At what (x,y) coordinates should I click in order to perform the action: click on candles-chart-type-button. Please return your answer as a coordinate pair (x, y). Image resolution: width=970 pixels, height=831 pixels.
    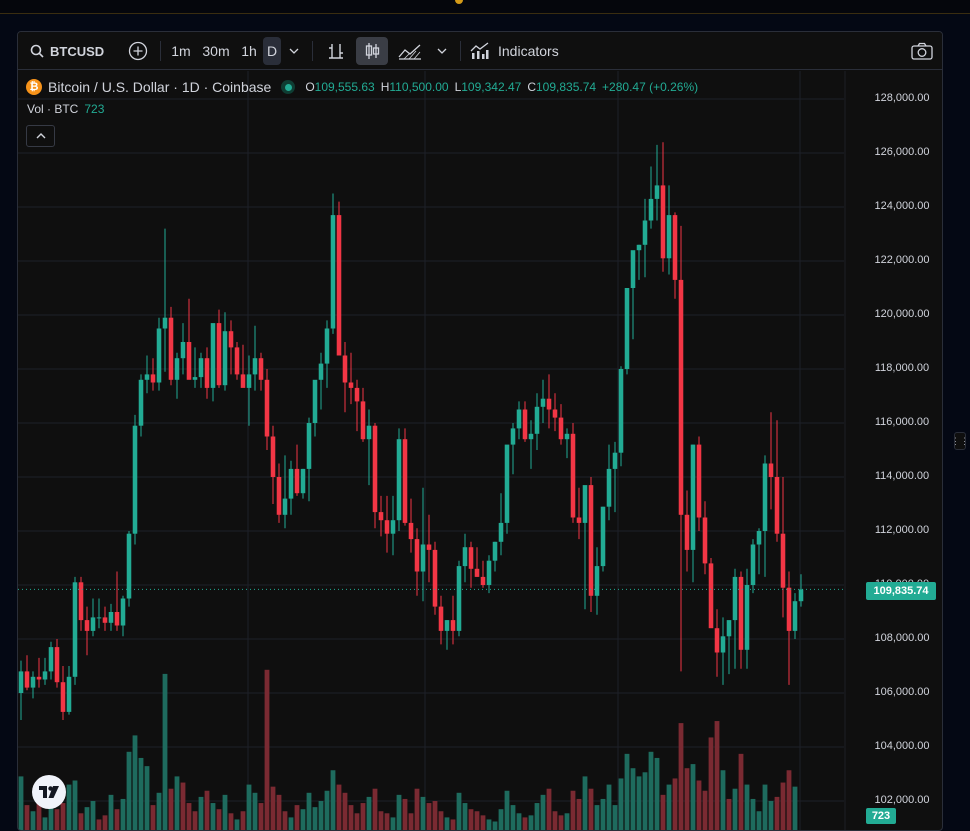
    Looking at the image, I should click on (372, 51).